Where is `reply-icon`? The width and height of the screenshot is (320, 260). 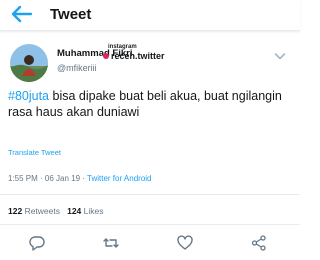
reply-icon is located at coordinates (37, 243).